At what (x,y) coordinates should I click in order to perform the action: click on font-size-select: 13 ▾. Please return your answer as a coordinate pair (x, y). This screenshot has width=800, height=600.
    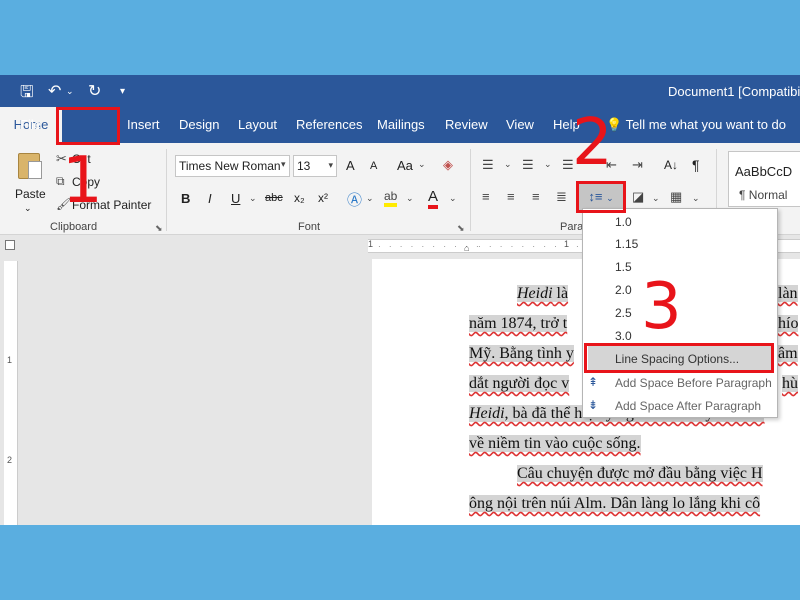
    Looking at the image, I should click on (315, 166).